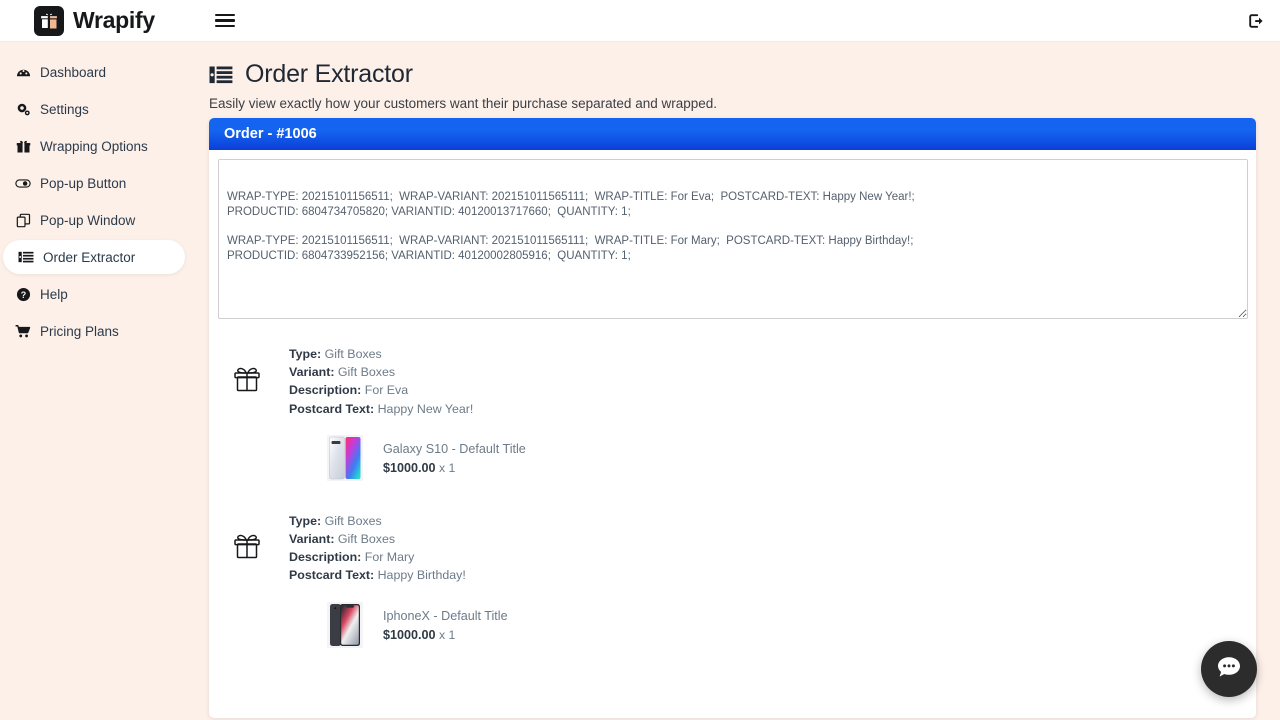  Describe the element at coordinates (744, 74) in the screenshot. I see `page-title-row: Order Extractor` at that location.